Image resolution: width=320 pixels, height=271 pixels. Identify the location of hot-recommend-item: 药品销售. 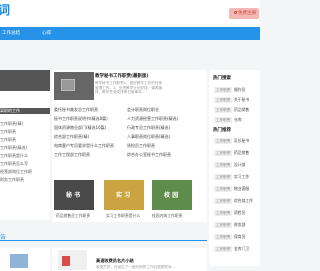
(241, 153).